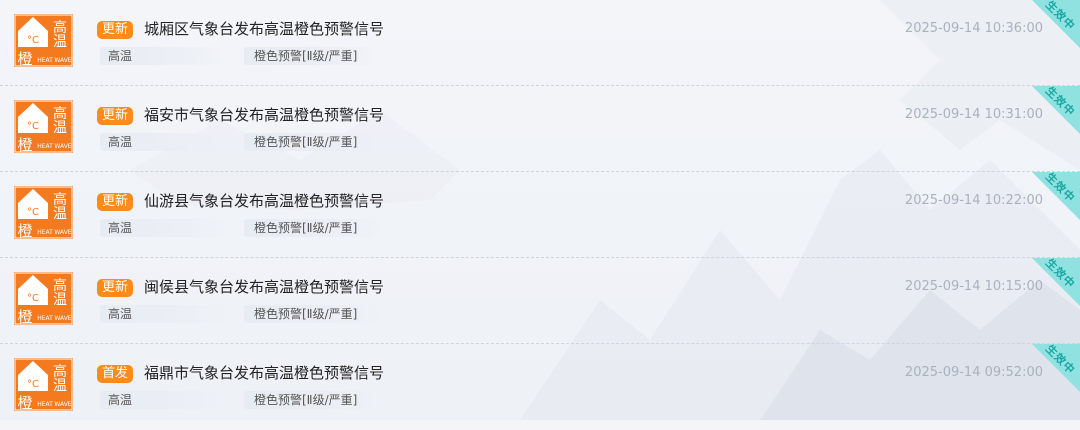 Image resolution: width=1080 pixels, height=430 pixels. What do you see at coordinates (973, 372) in the screenshot?
I see `alert-timestamp: 2025-09-14 09:52:00` at bounding box center [973, 372].